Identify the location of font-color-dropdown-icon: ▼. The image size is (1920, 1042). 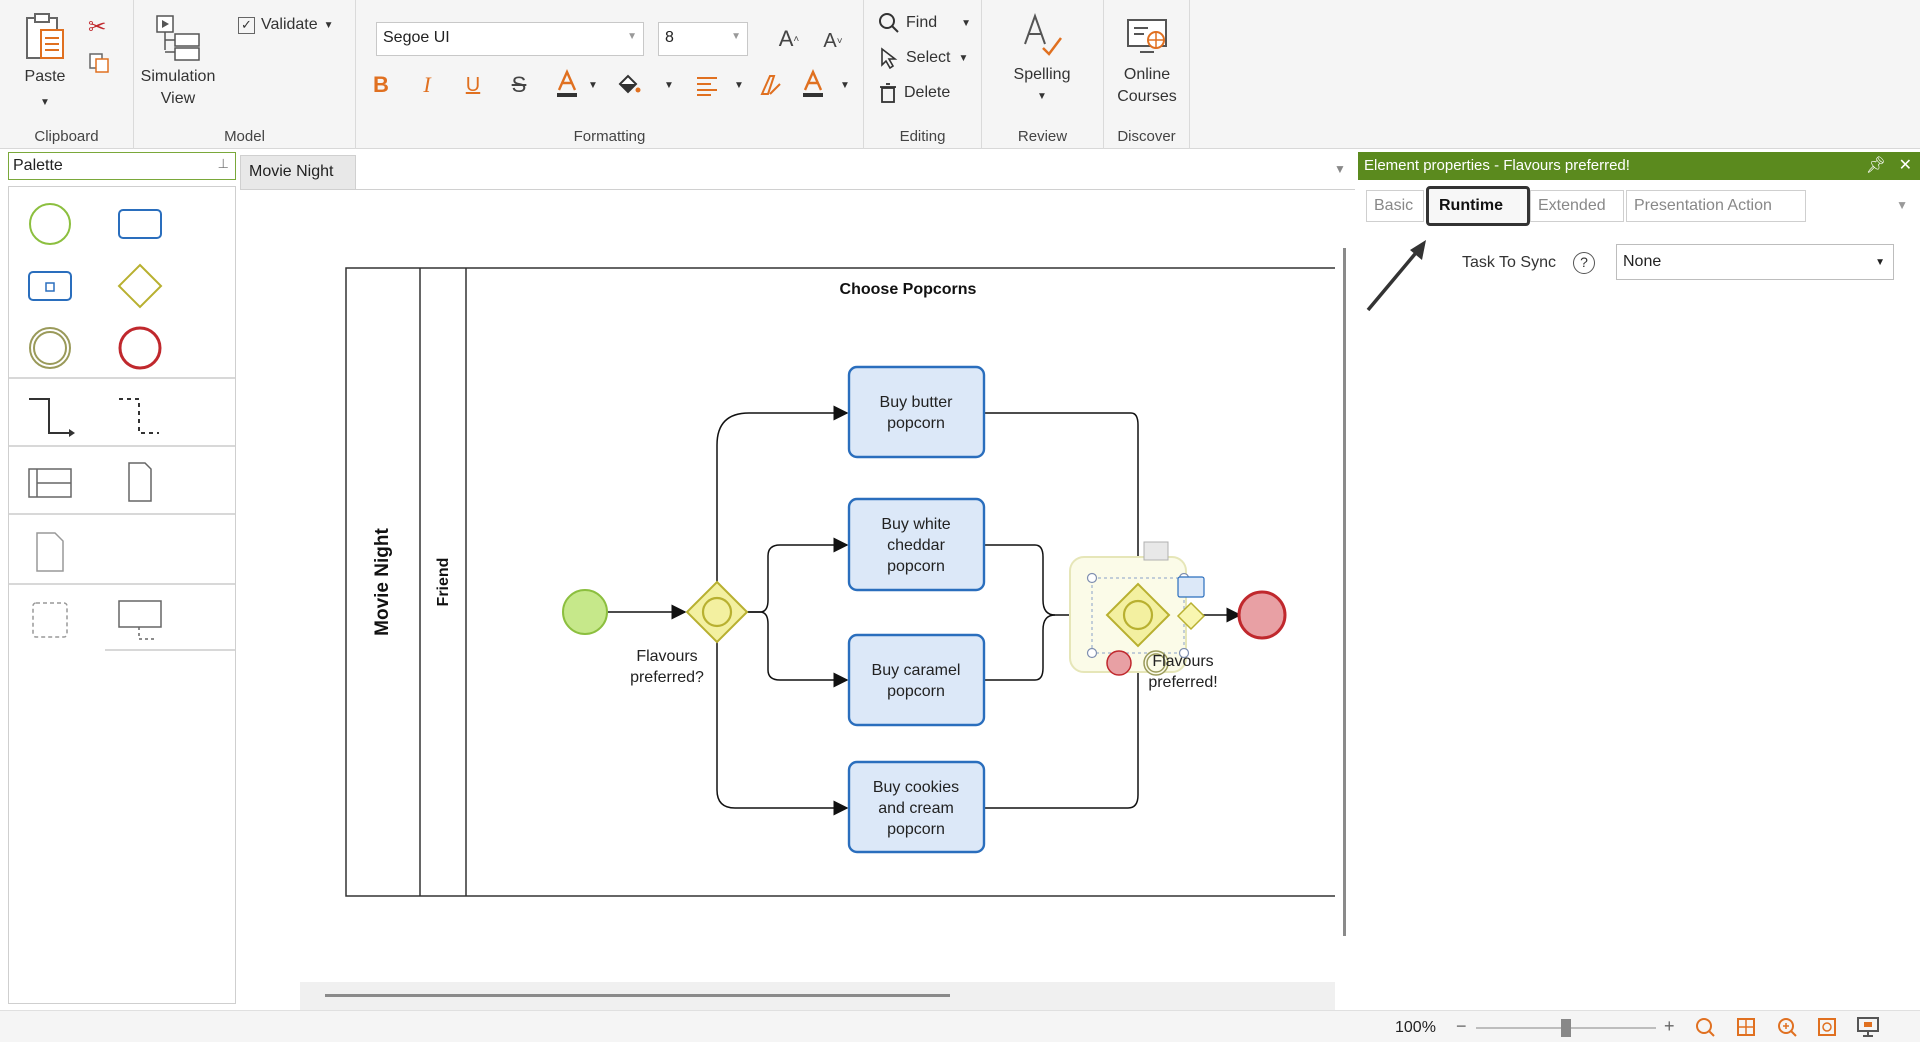
(593, 85).